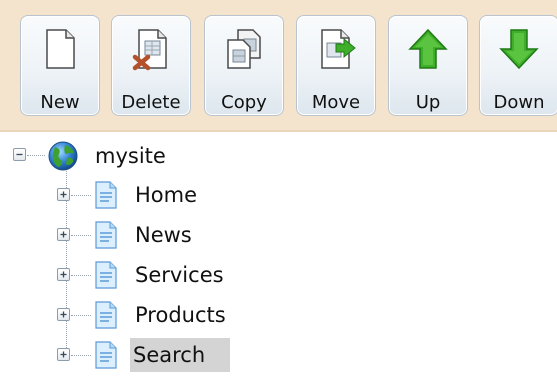 The image size is (557, 379). What do you see at coordinates (180, 355) in the screenshot?
I see `tree-node-label-selected: Search` at bounding box center [180, 355].